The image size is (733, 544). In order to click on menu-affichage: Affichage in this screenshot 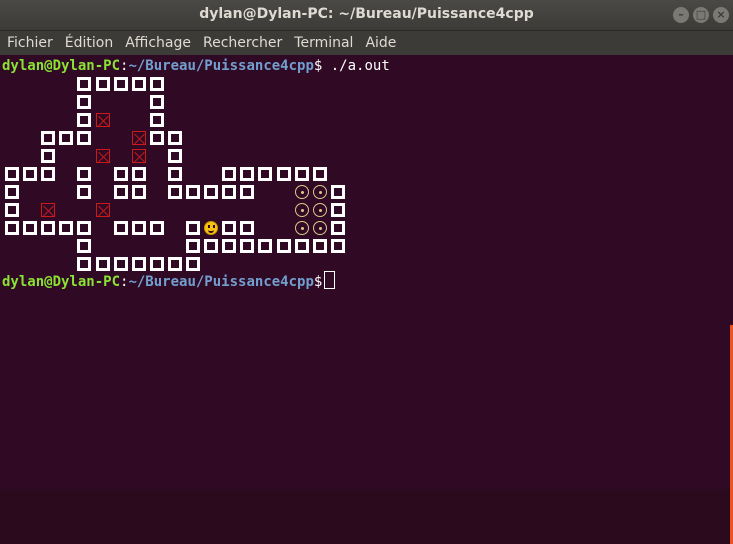, I will do `click(158, 43)`.